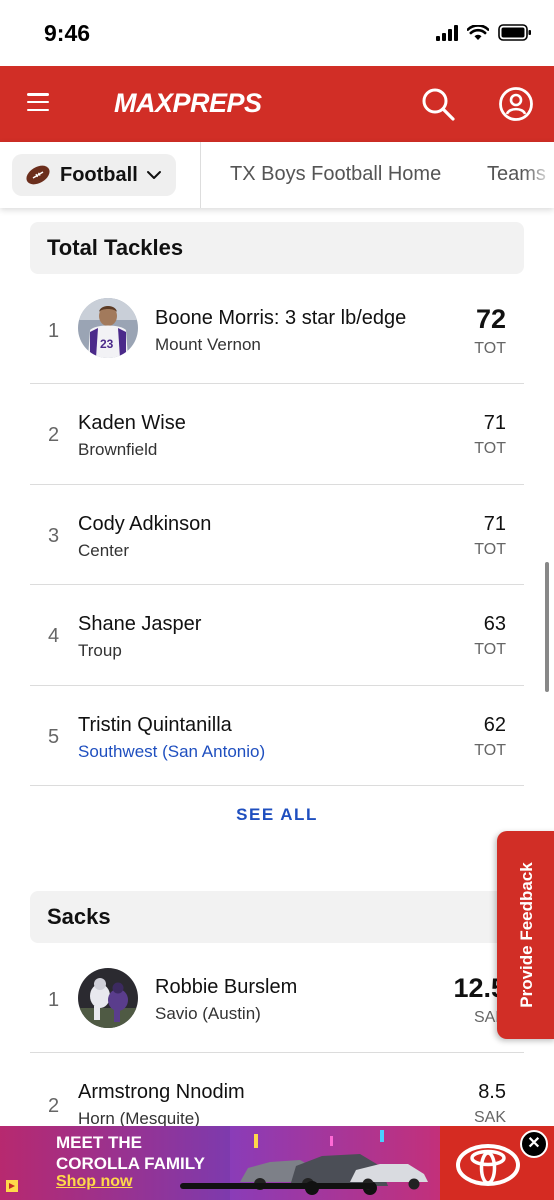  I want to click on feedback-label: Provide Feedback, so click(526, 935).